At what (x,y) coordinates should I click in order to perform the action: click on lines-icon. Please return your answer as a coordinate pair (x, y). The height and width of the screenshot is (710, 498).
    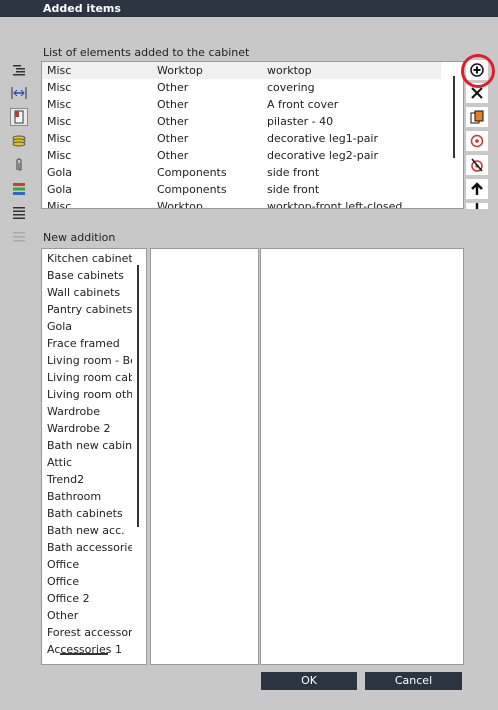
    Looking at the image, I should click on (19, 213).